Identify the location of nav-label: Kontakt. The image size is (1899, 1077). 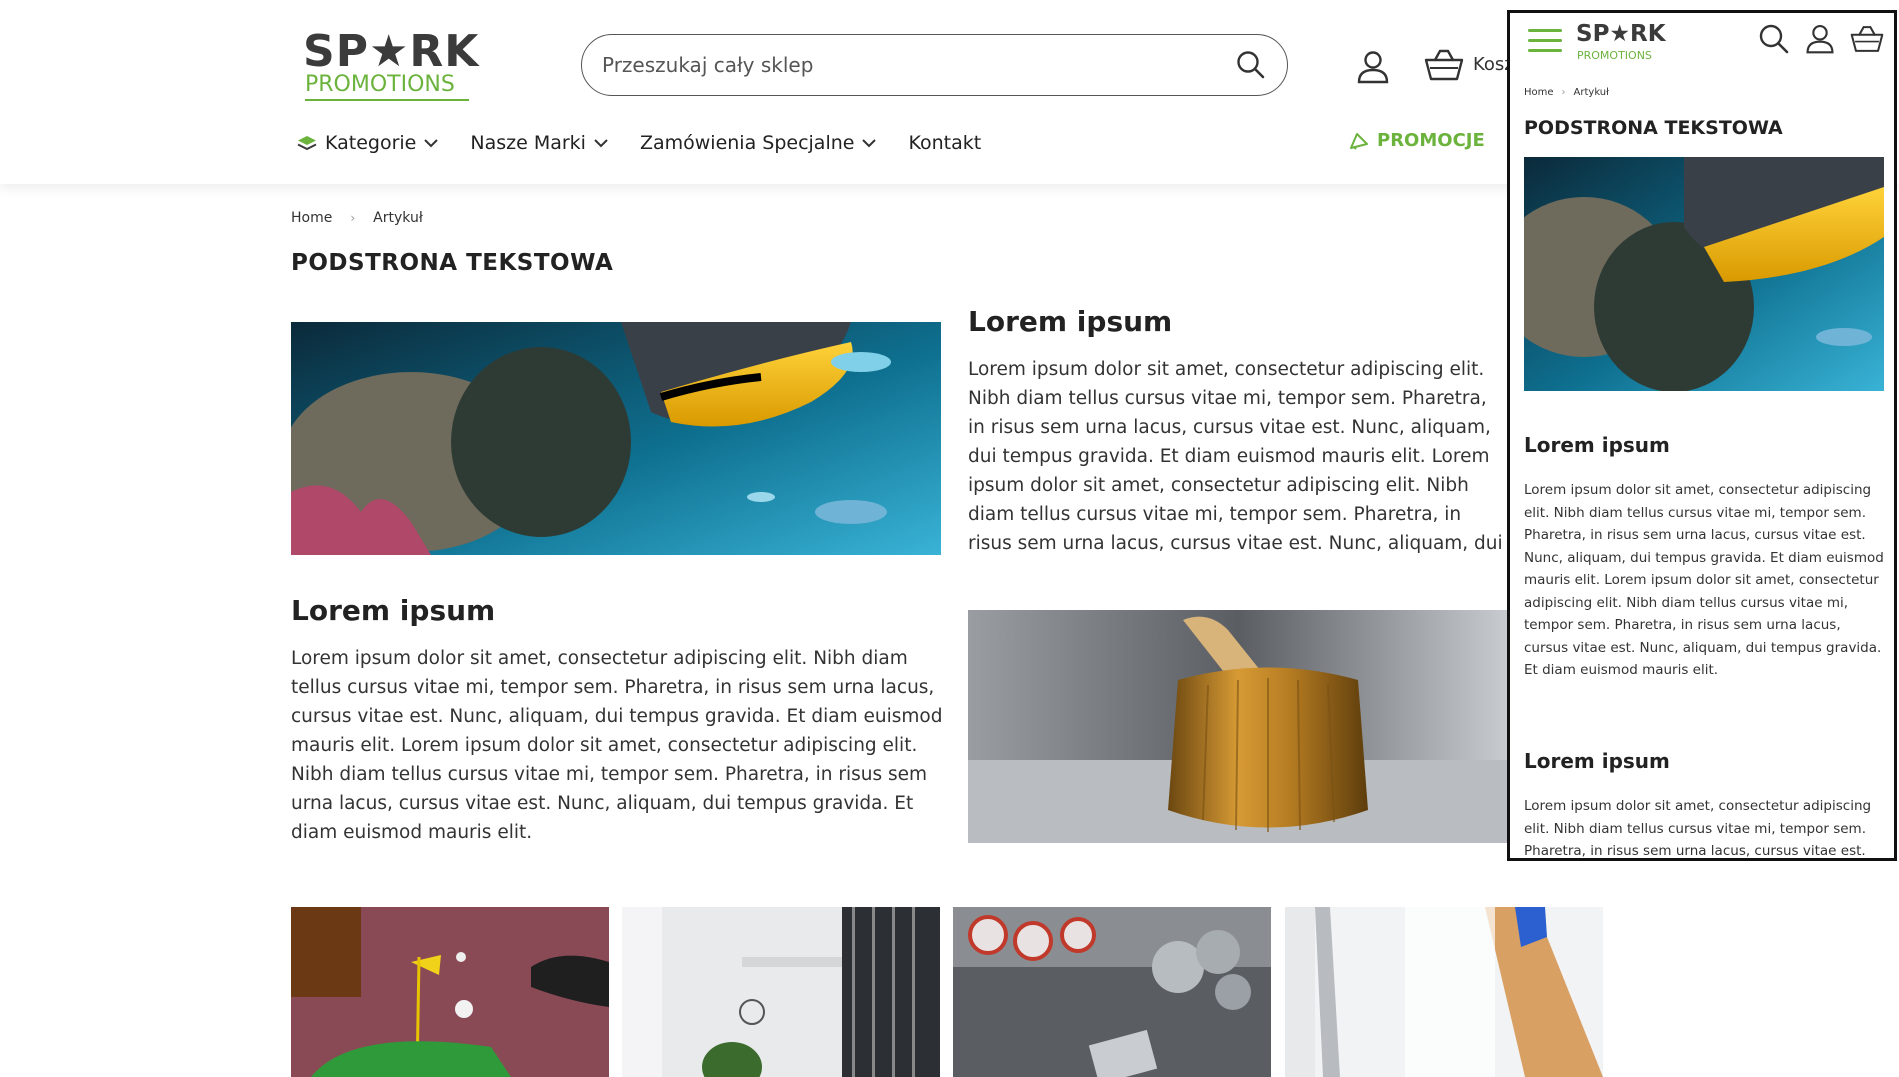
(945, 143).